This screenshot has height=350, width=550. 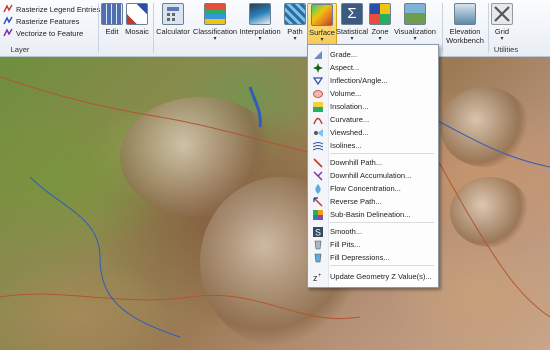 I want to click on smooth-icon: S, so click(x=318, y=231).